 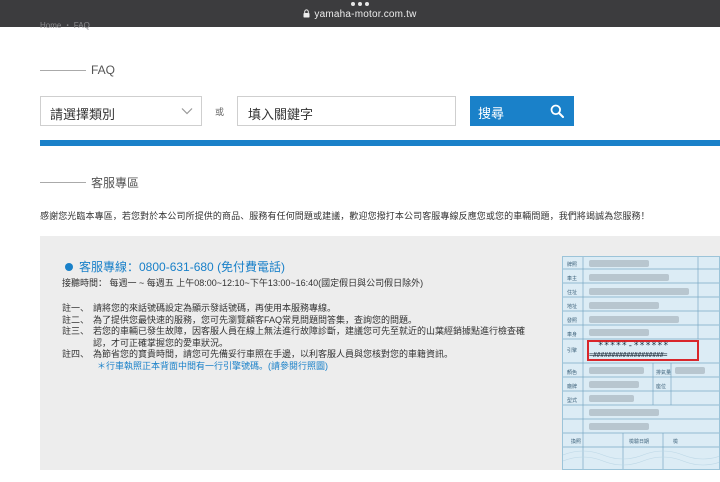 What do you see at coordinates (187, 111) in the screenshot?
I see `chevron-down-icon` at bounding box center [187, 111].